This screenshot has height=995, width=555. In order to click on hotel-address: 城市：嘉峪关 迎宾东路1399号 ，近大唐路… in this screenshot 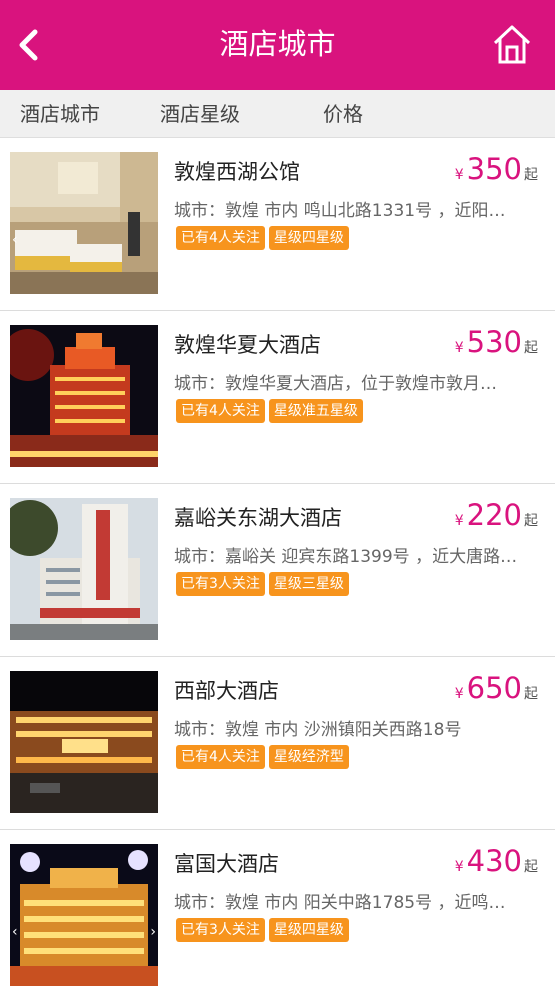, I will do `click(346, 557)`.